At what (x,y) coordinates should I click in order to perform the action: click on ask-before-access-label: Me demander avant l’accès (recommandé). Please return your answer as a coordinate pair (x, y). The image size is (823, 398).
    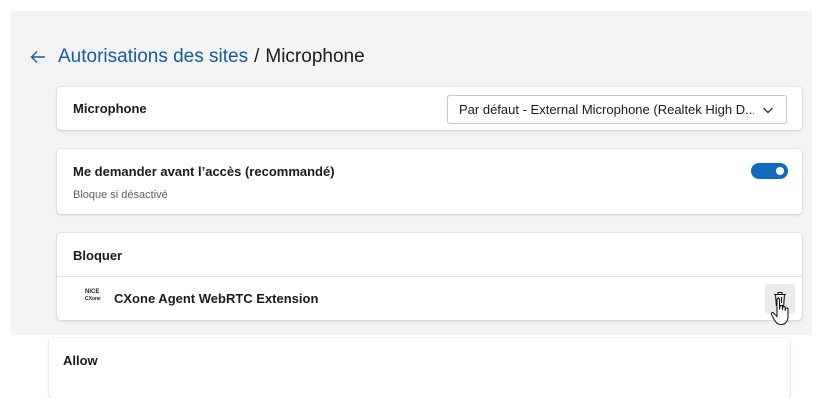
    Looking at the image, I should click on (204, 171).